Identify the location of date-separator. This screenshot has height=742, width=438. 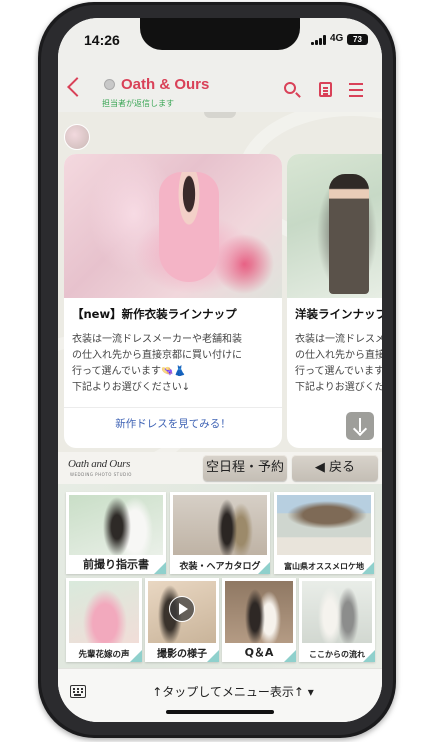
(220, 115).